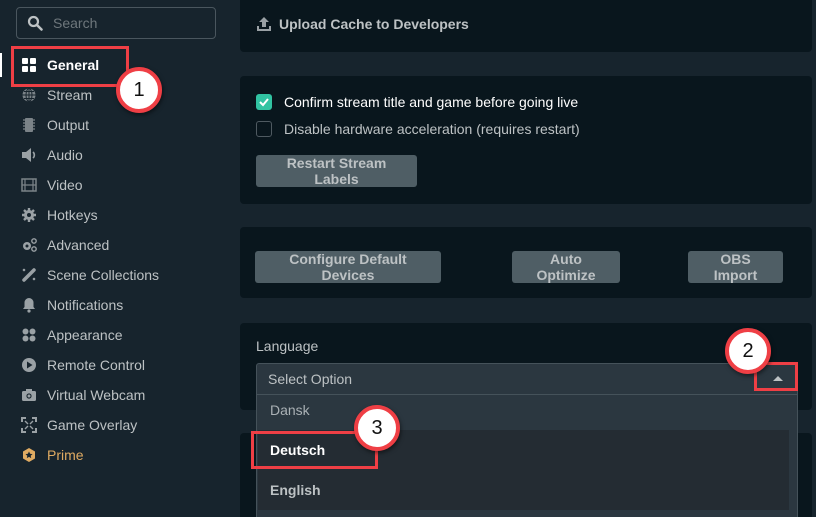 This screenshot has width=816, height=517. What do you see at coordinates (78, 245) in the screenshot?
I see `sidebar-item-label: Advanced` at bounding box center [78, 245].